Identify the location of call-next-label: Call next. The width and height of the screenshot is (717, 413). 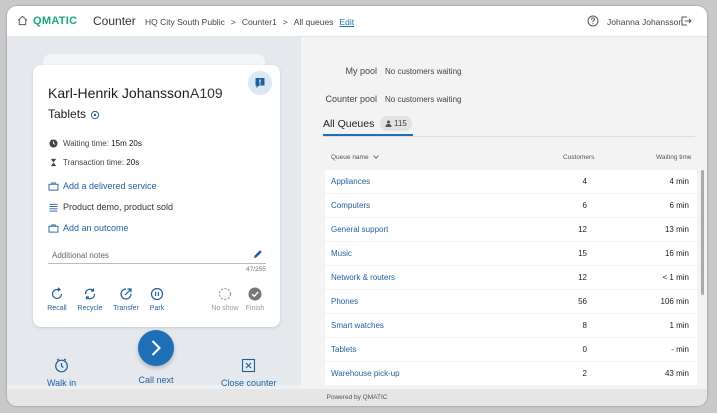
(156, 380).